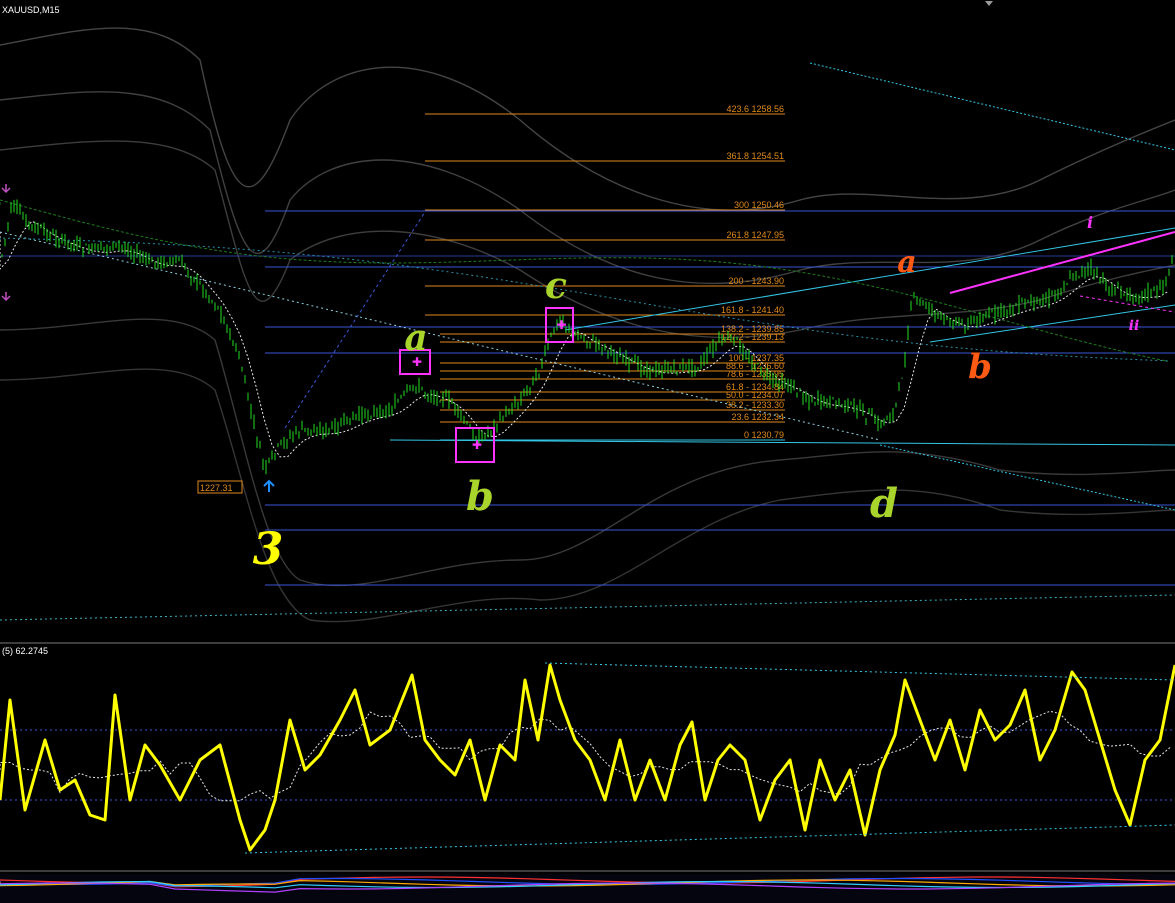 This screenshot has height=903, width=1175. I want to click on fibo-level-label: 300 1250.46, so click(759, 205).